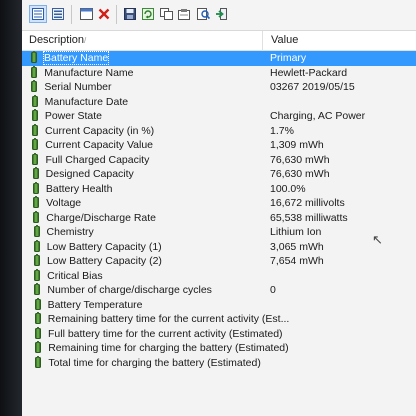 Image resolution: width=416 pixels, height=416 pixels. What do you see at coordinates (284, 40) in the screenshot?
I see `column-value: Value` at bounding box center [284, 40].